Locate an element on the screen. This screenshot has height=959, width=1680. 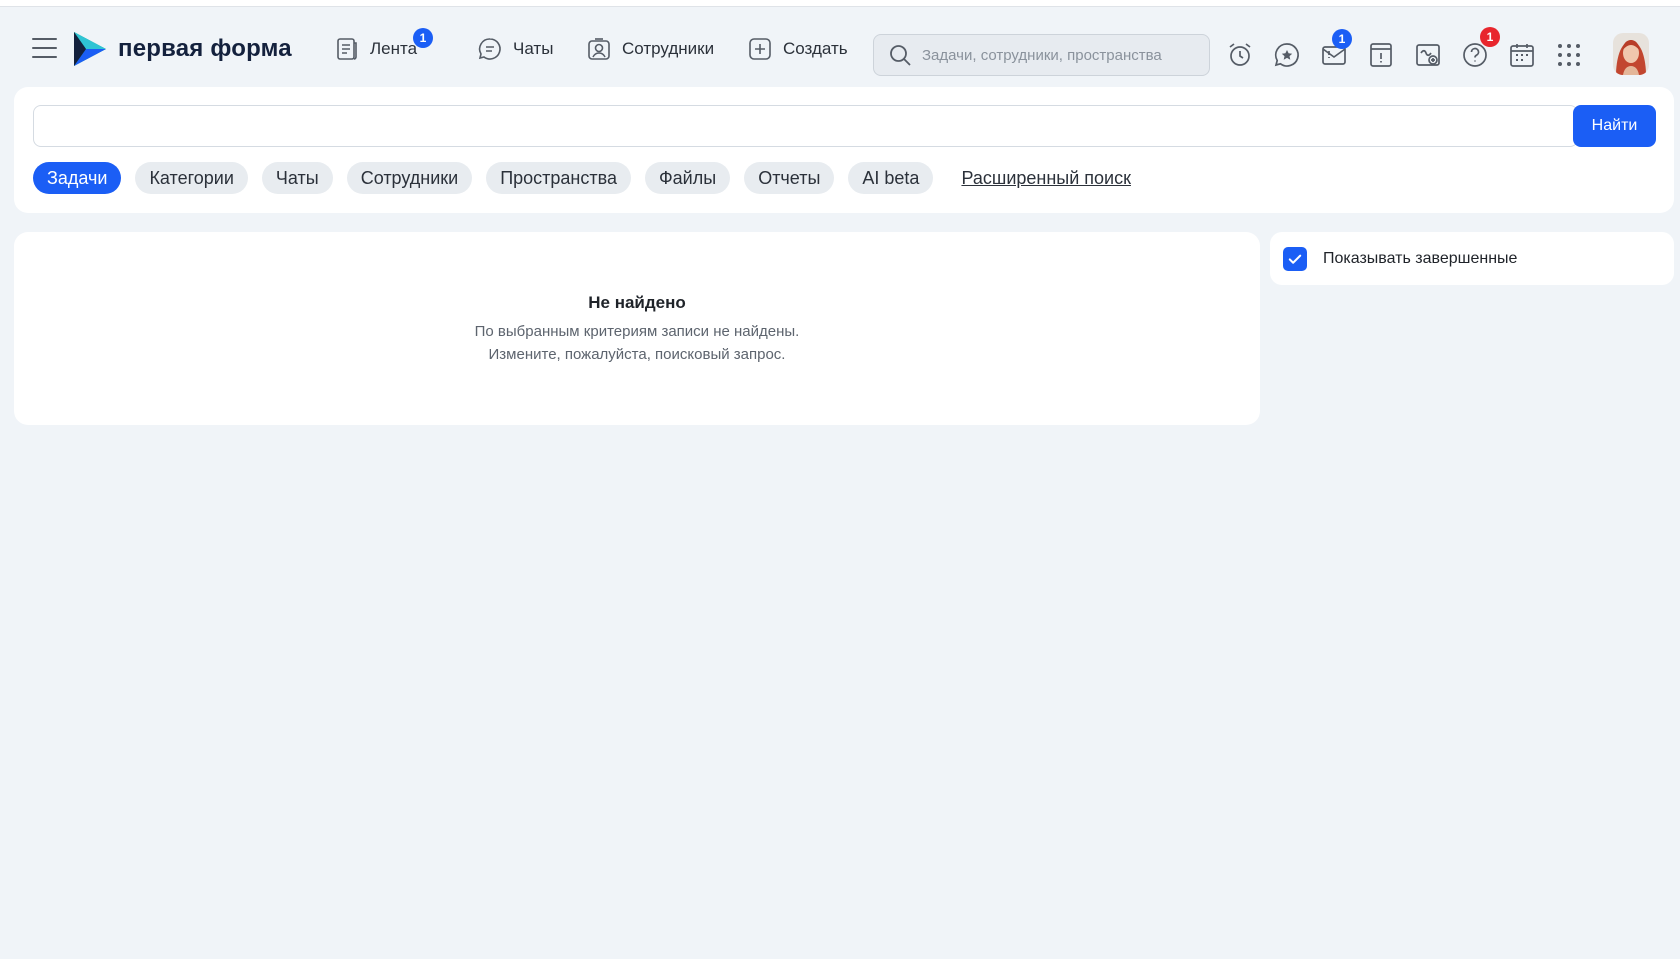
tab-ai-beta: AI beta is located at coordinates (891, 178).